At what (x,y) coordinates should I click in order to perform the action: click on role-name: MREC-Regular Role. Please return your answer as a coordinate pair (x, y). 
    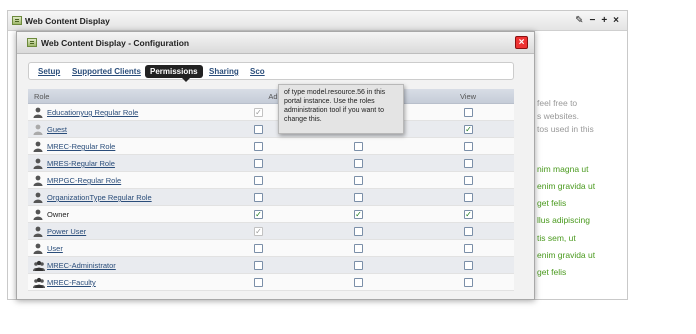
    Looking at the image, I should click on (81, 146).